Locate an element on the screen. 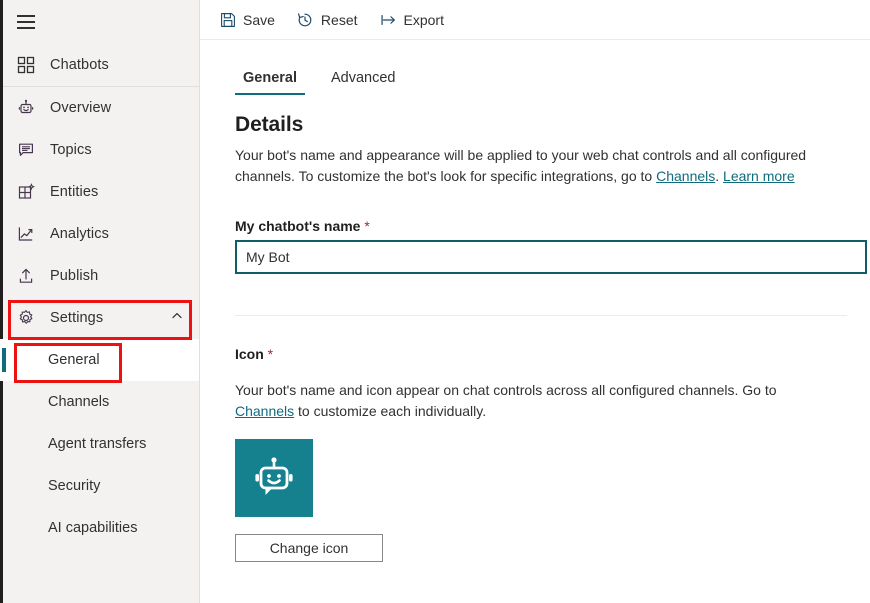 The width and height of the screenshot is (870, 603). tab-advanced: Advanced is located at coordinates (363, 81).